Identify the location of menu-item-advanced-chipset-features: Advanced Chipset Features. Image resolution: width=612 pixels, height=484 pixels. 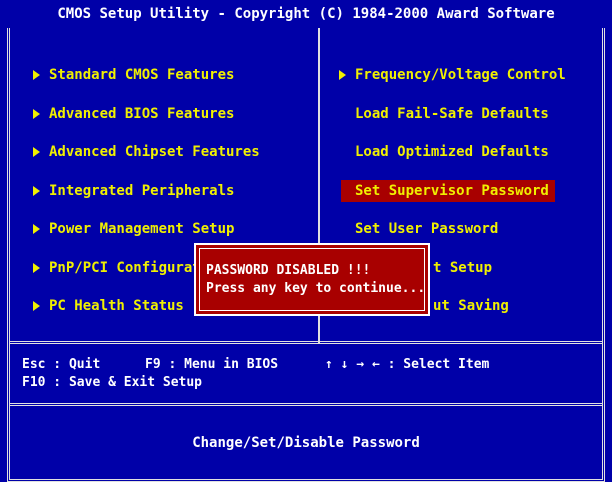
(146, 152).